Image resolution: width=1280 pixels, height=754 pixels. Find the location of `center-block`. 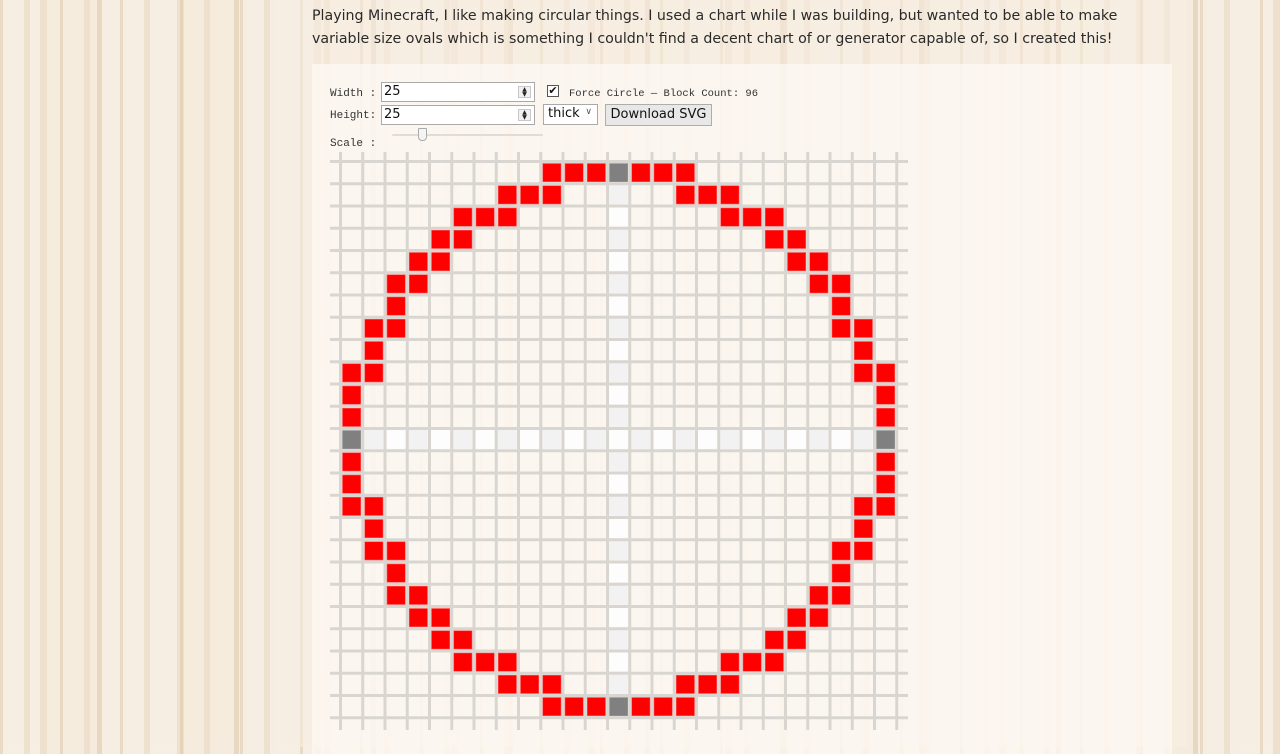

center-block is located at coordinates (619, 173).